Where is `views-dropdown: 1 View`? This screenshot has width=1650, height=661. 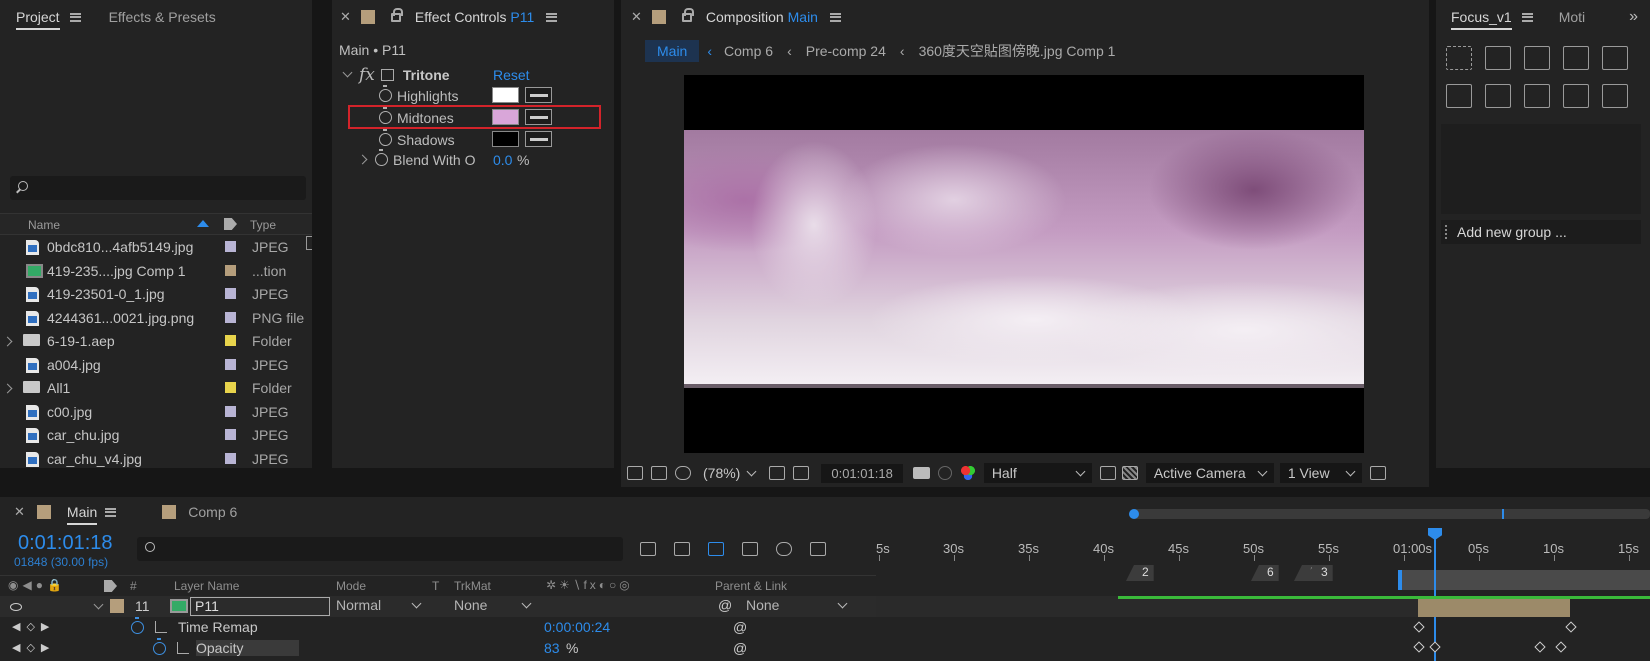
views-dropdown: 1 View is located at coordinates (1320, 473).